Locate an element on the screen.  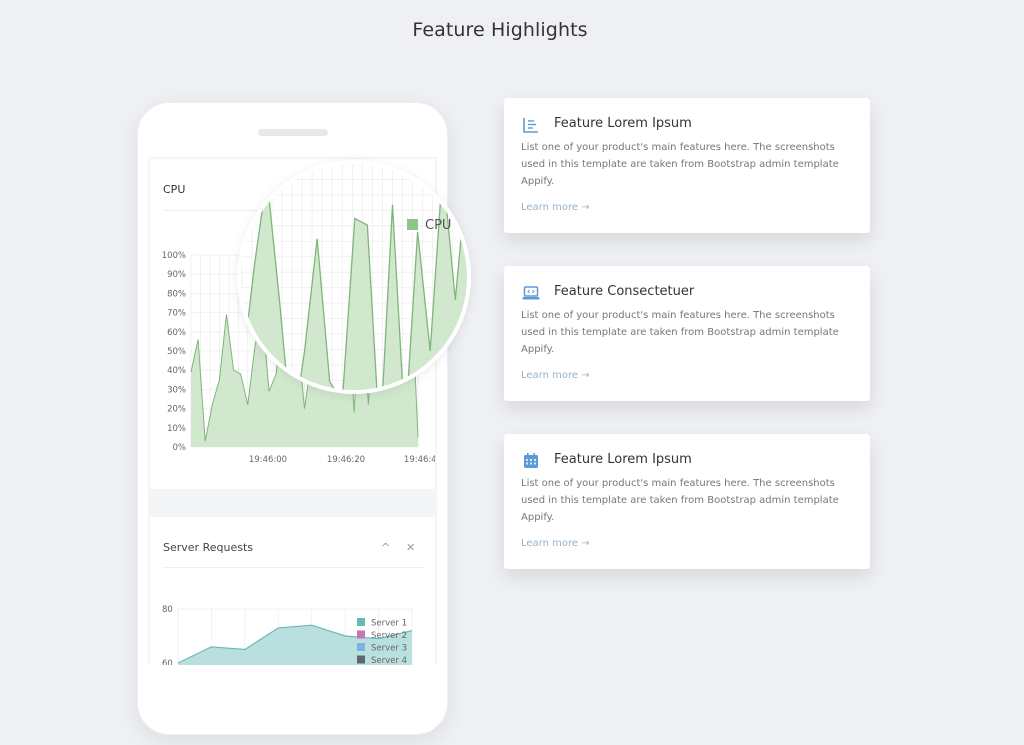
cpu-area is located at coordinates (354, 278).